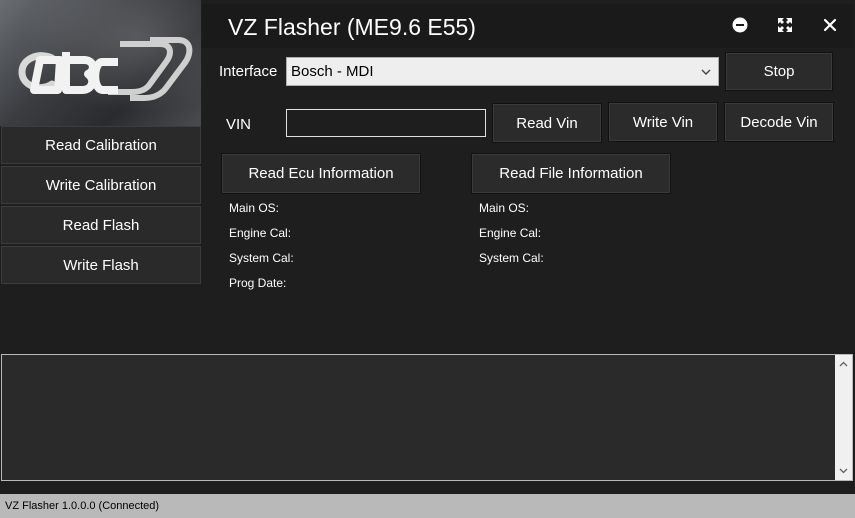  I want to click on file-system-cal-label: System Cal:, so click(511, 258).